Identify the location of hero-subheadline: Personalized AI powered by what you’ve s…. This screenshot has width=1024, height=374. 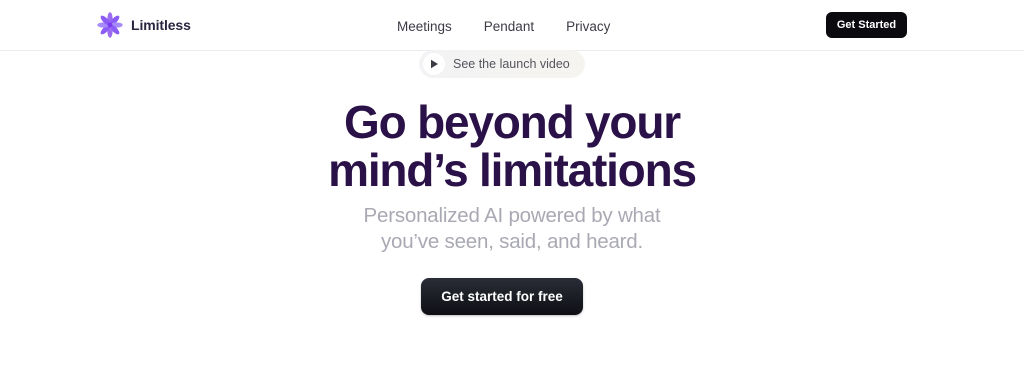
(512, 229).